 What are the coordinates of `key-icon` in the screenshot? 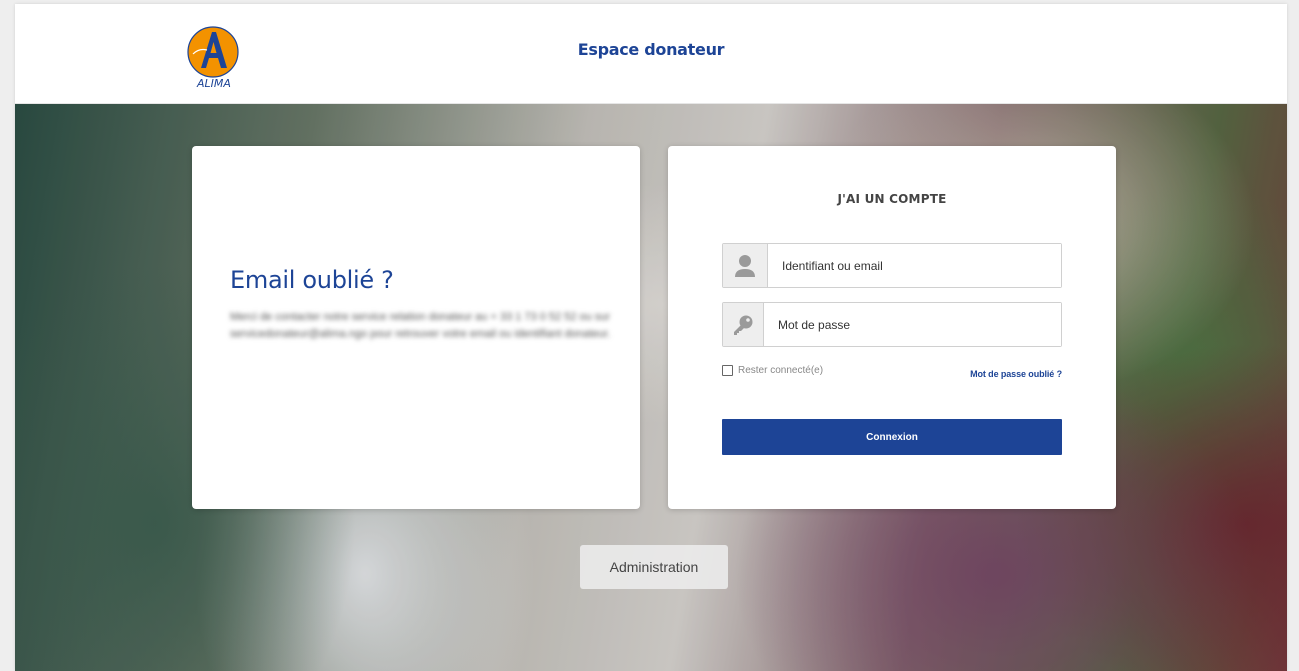 It's located at (743, 324).